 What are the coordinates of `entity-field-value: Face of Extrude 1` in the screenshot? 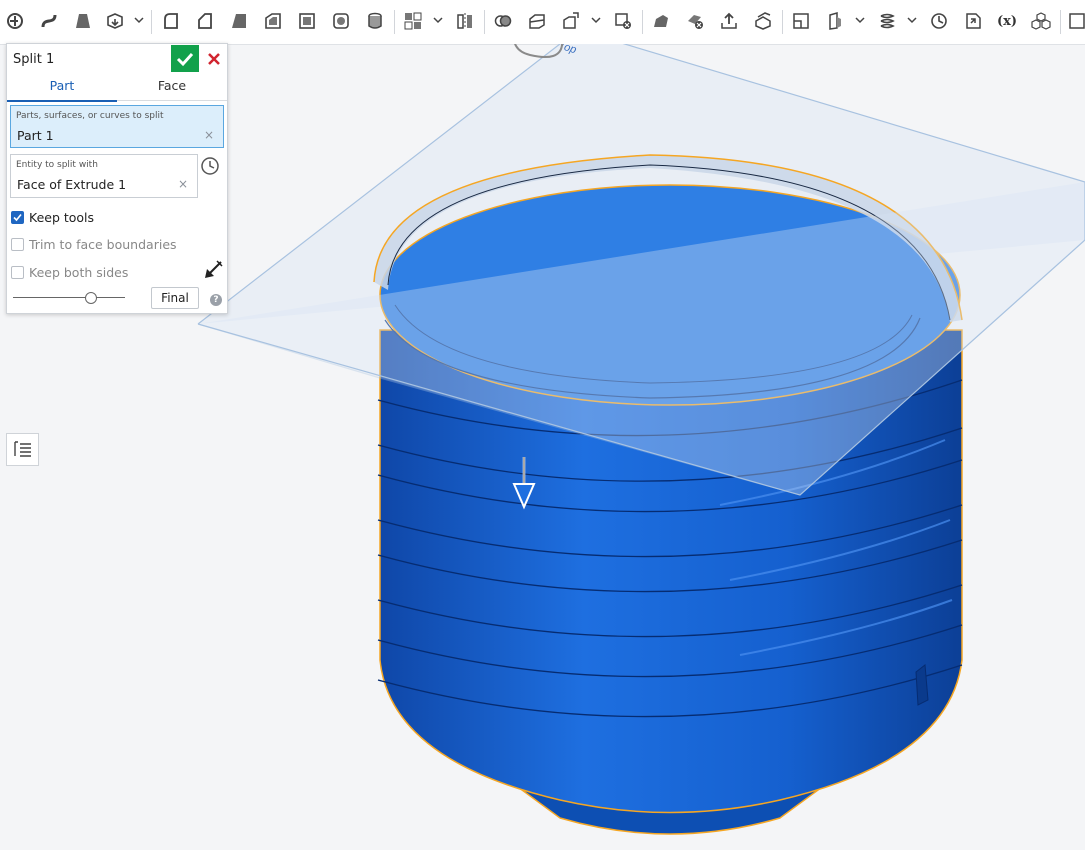 It's located at (71, 184).